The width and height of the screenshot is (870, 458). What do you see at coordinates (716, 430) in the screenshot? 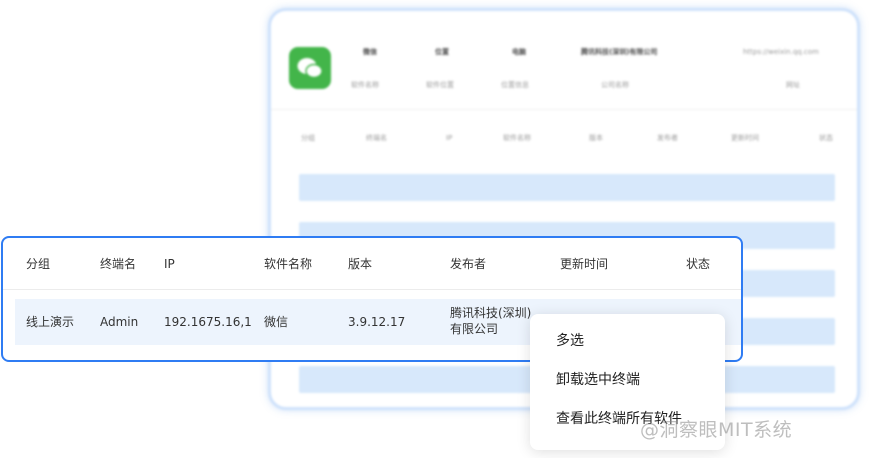
I see `watermark: @洞察眼MIT系统` at bounding box center [716, 430].